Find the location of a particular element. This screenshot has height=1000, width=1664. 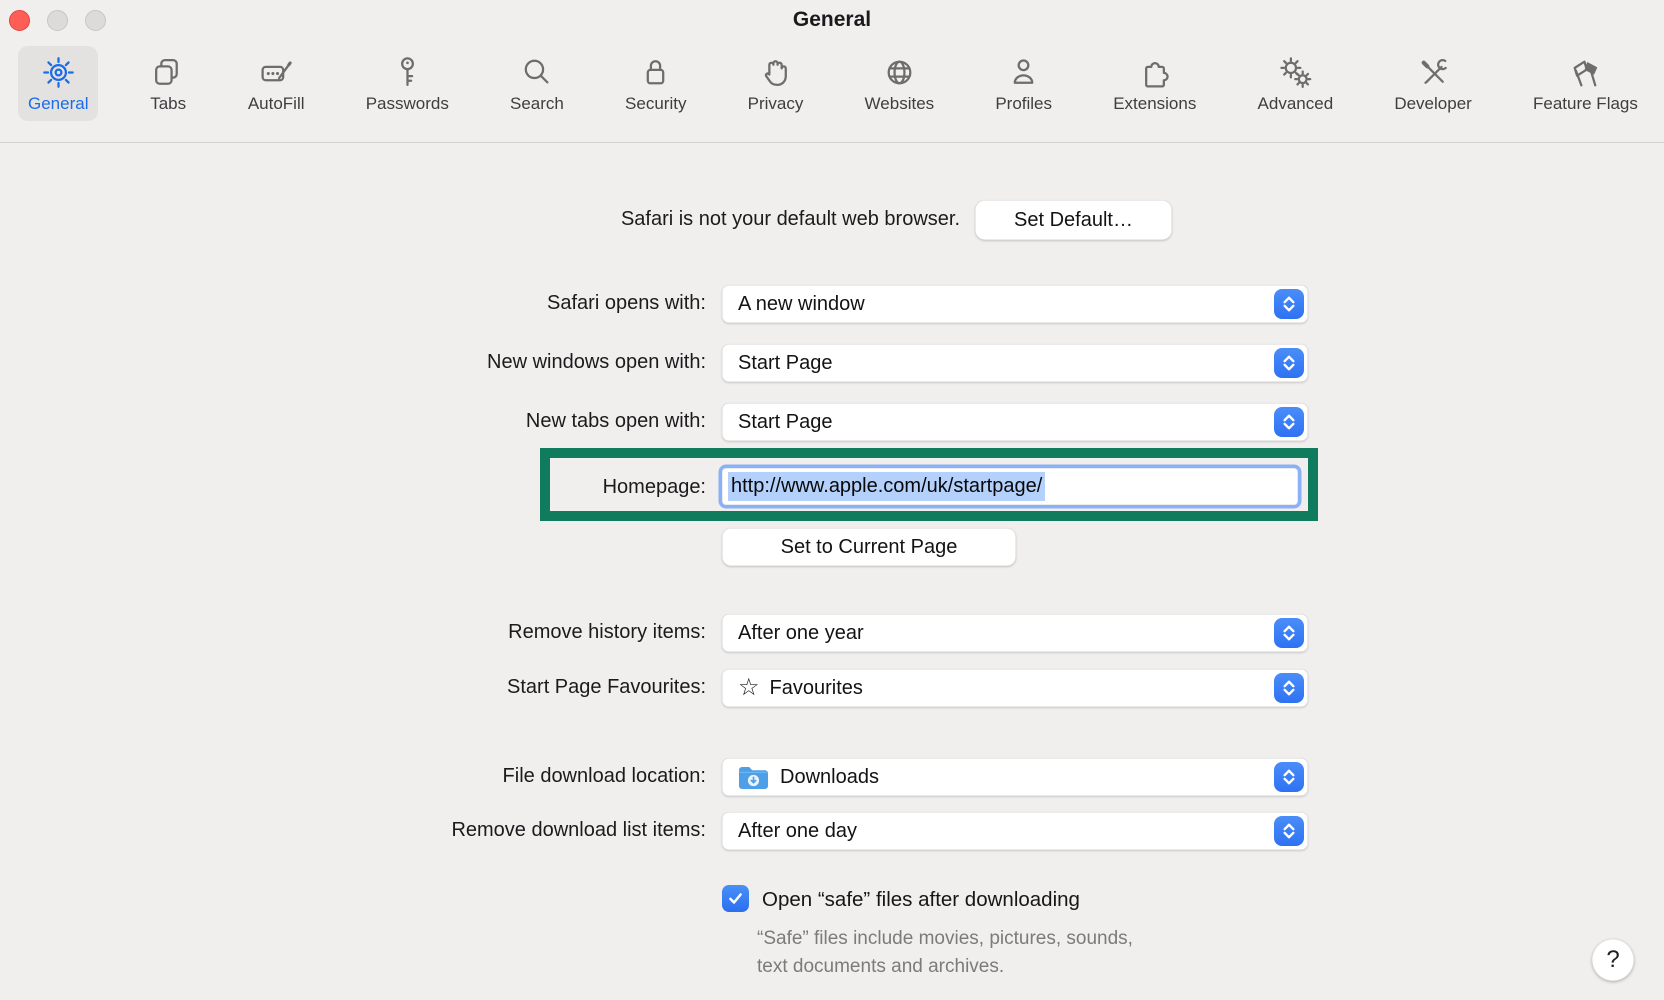

remove-history-select: After one year is located at coordinates (1015, 633).